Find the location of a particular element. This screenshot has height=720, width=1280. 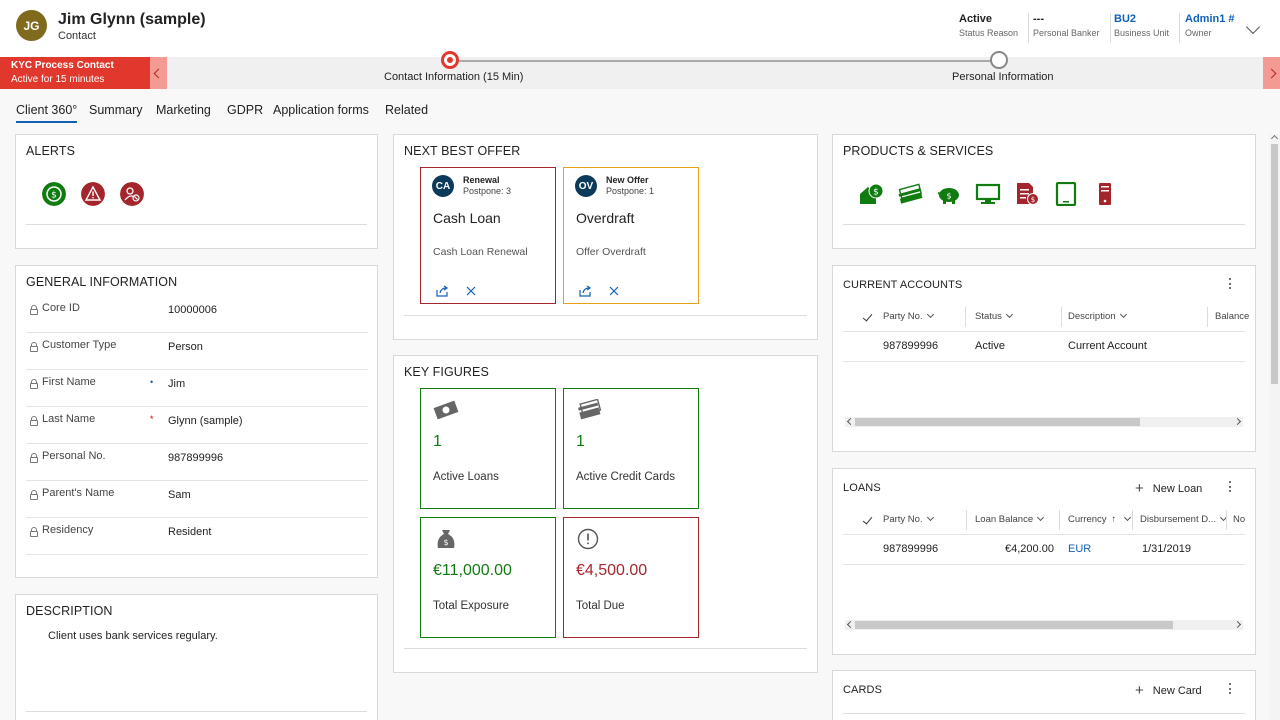

table-row: 987899996 Active Current Account is located at coordinates (1044, 347).